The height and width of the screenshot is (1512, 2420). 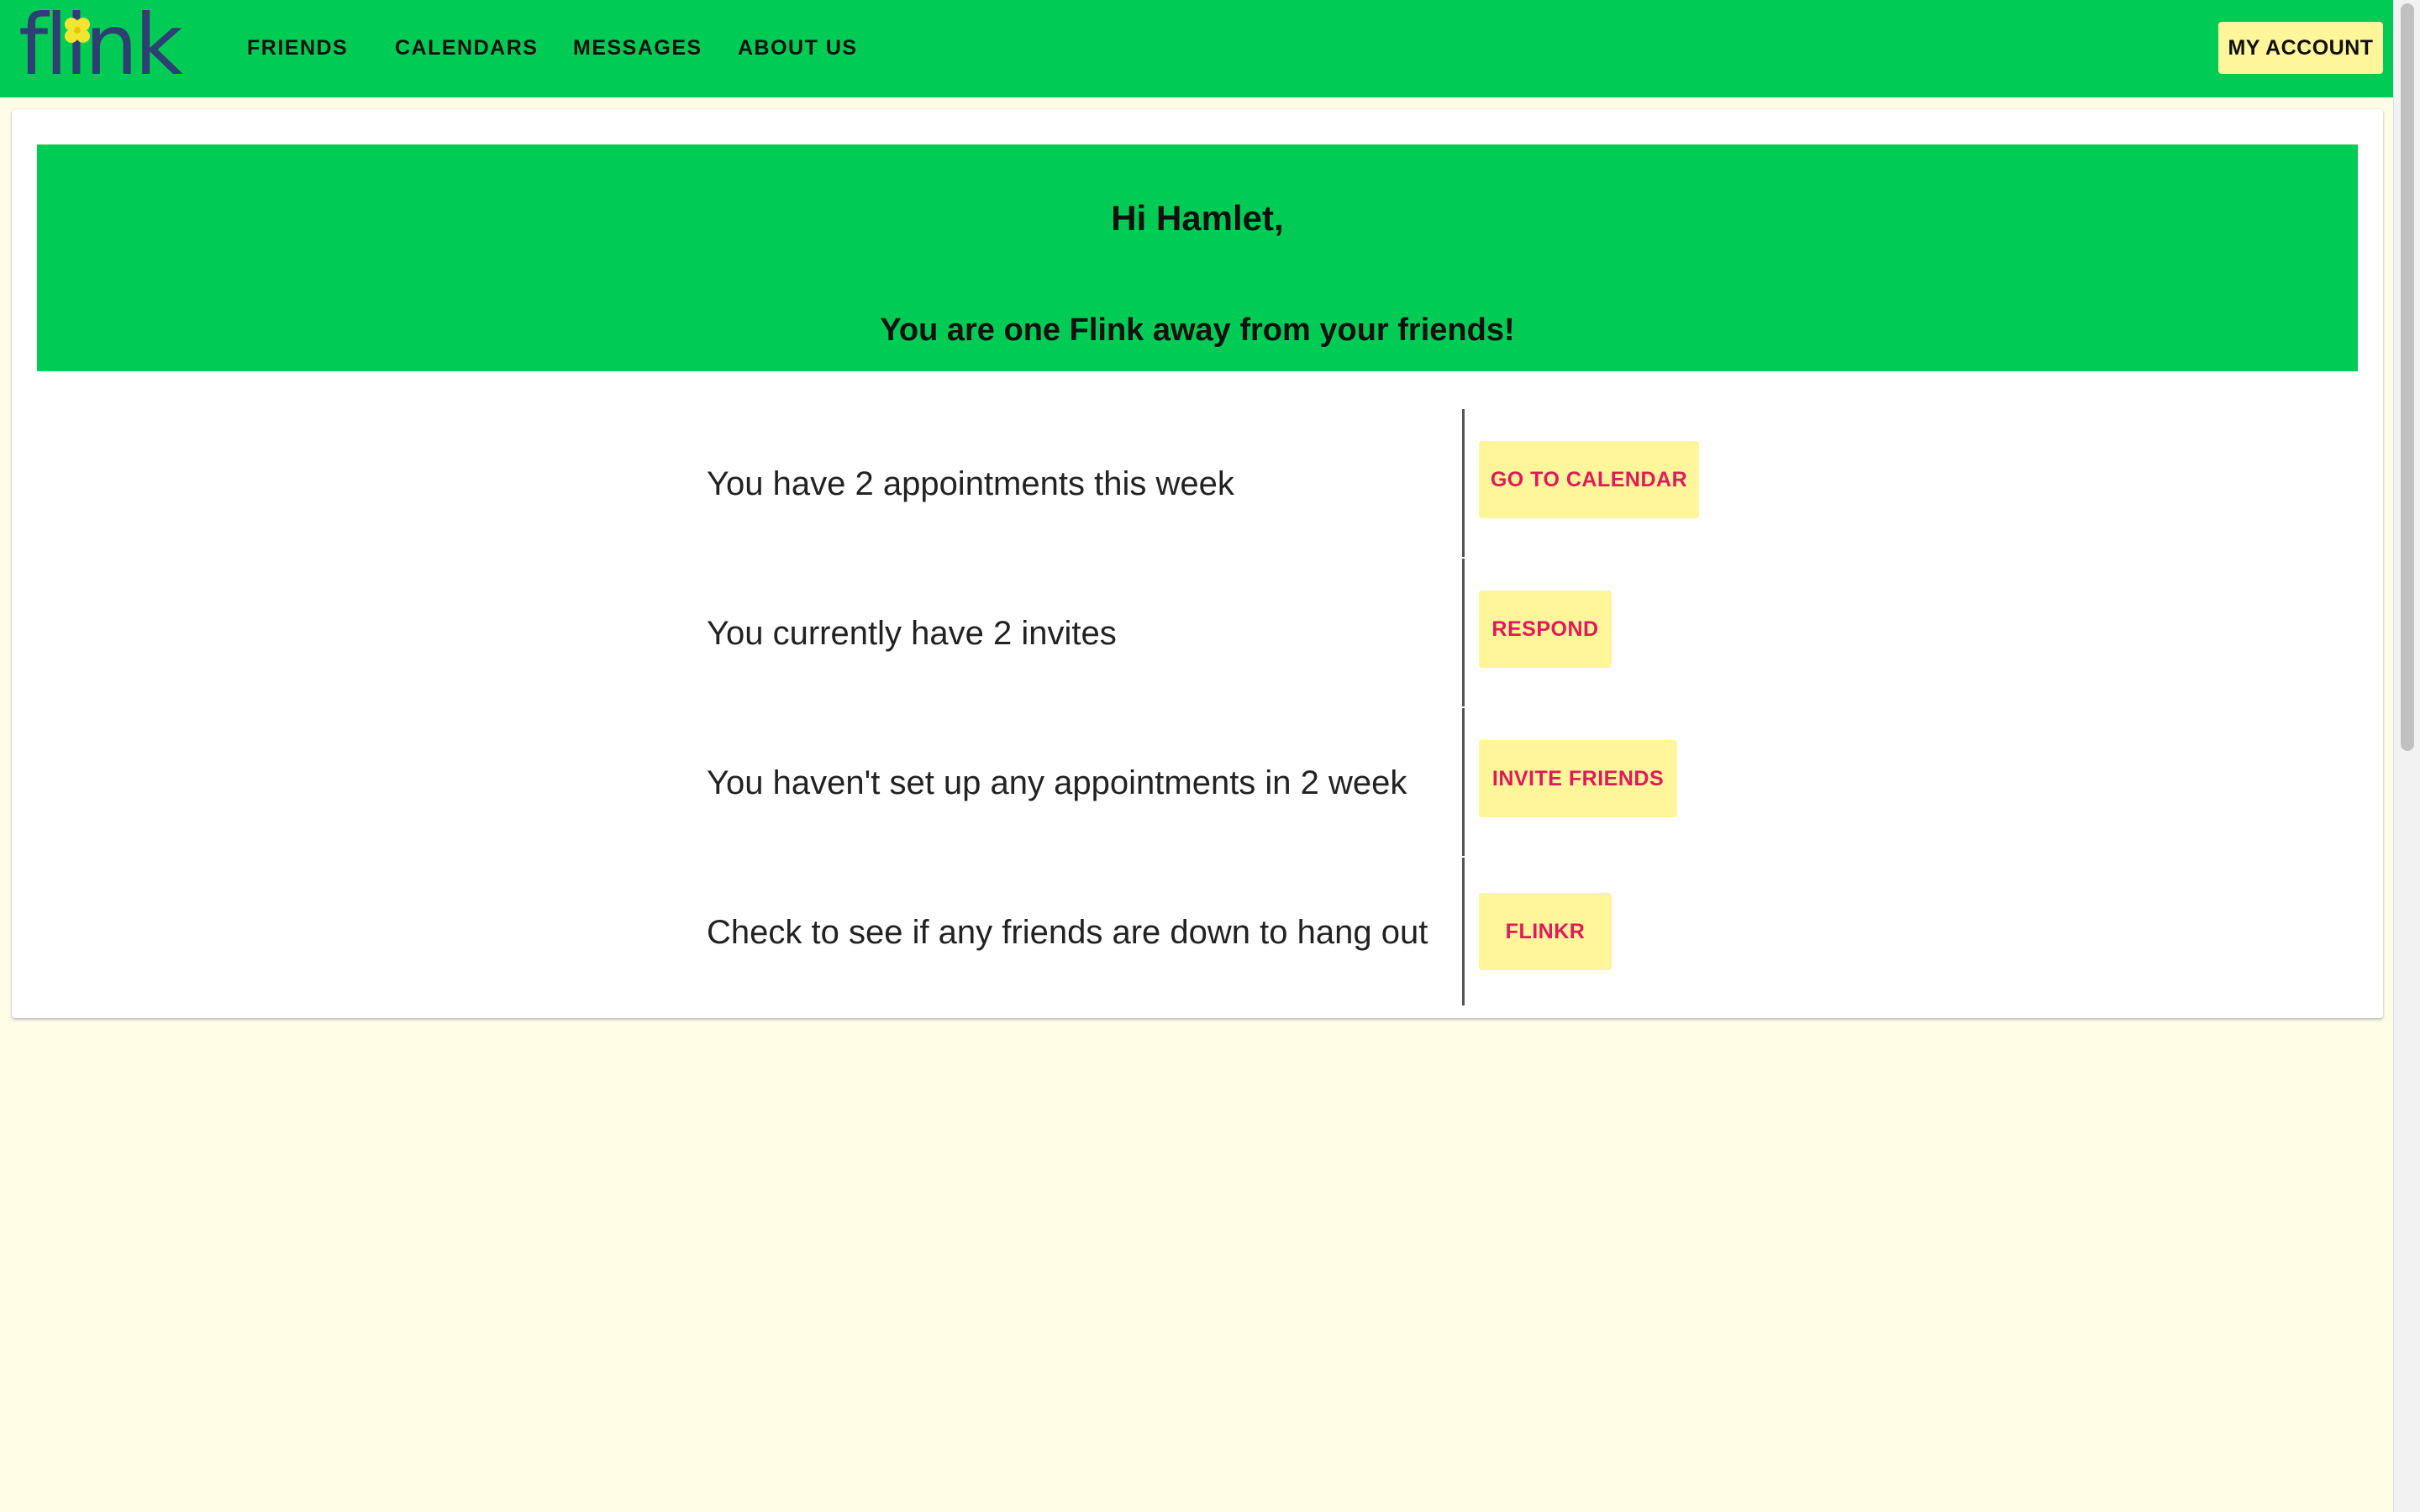 I want to click on nav-friends: FRIENDS, so click(x=298, y=48).